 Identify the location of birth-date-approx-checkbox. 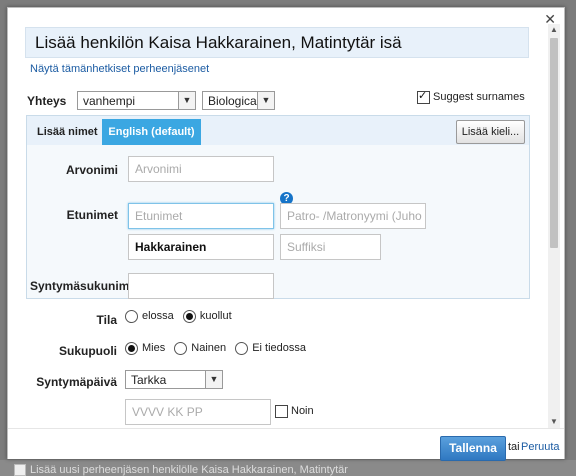
(281, 411).